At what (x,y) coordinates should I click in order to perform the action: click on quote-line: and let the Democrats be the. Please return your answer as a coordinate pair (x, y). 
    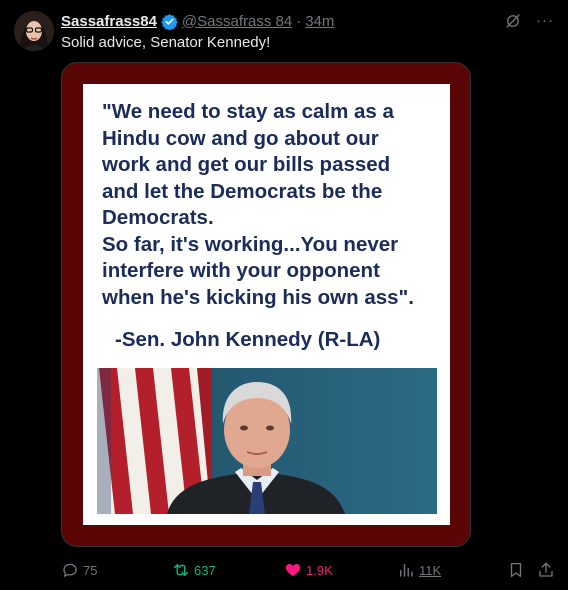
    Looking at the image, I should click on (242, 191).